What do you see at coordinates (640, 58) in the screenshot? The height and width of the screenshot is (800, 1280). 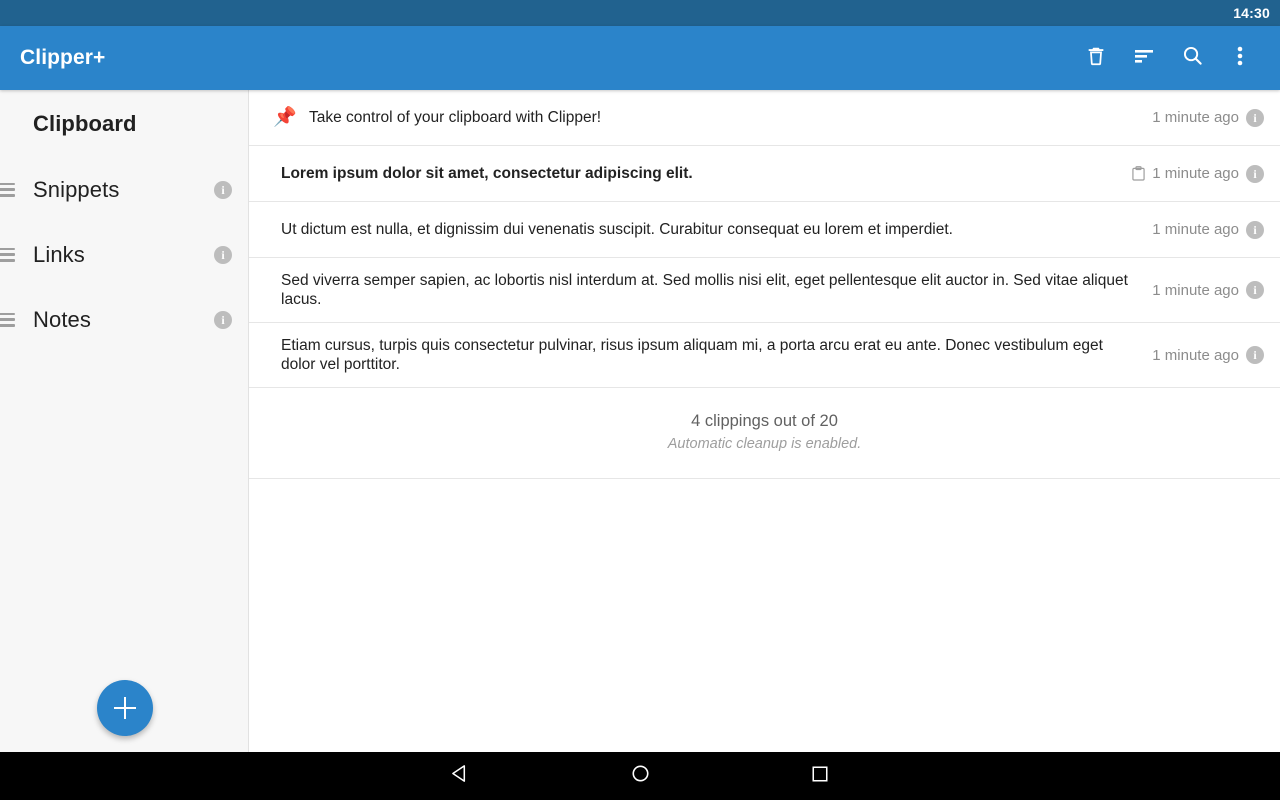 I see `app-bar: Clipper+` at bounding box center [640, 58].